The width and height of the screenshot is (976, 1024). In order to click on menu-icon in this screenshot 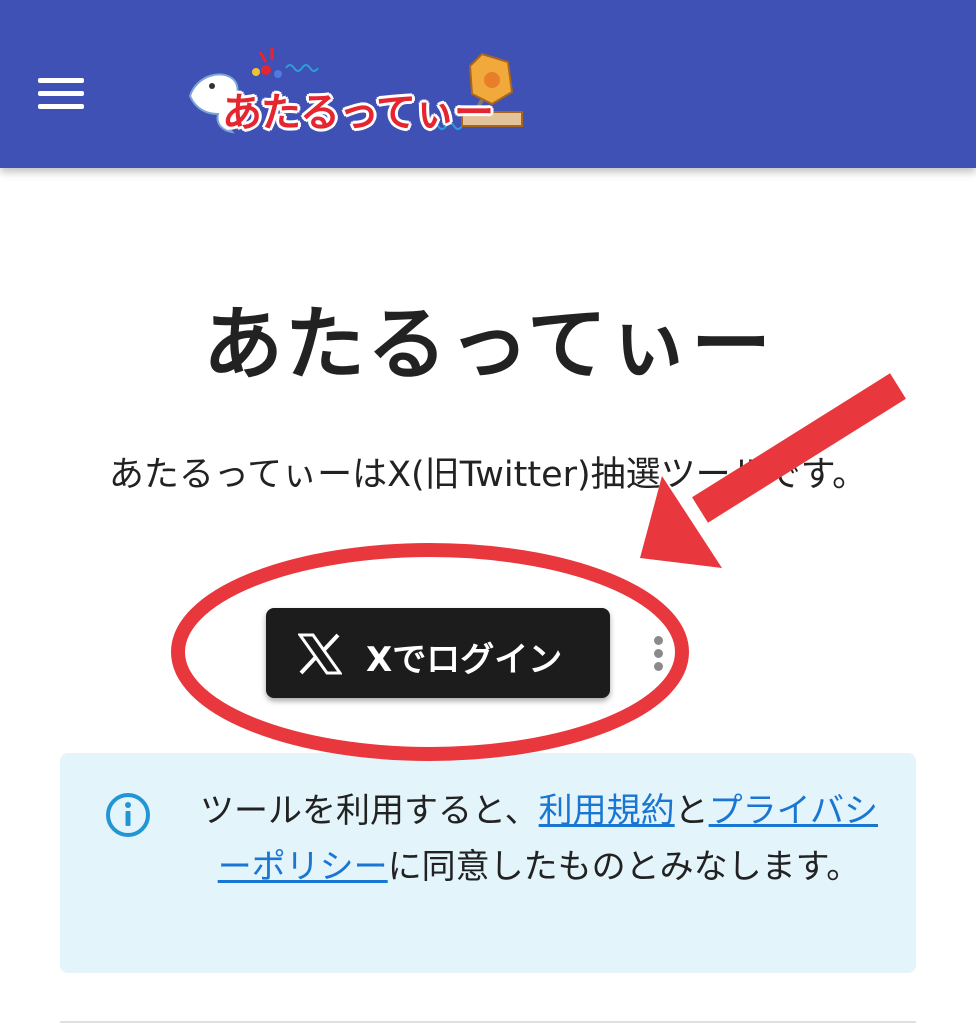, I will do `click(61, 94)`.